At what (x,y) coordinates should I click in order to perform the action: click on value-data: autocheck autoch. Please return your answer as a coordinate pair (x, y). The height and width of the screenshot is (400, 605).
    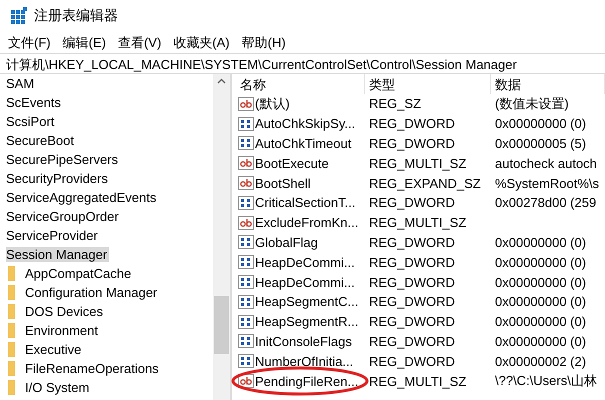
    Looking at the image, I should click on (546, 163).